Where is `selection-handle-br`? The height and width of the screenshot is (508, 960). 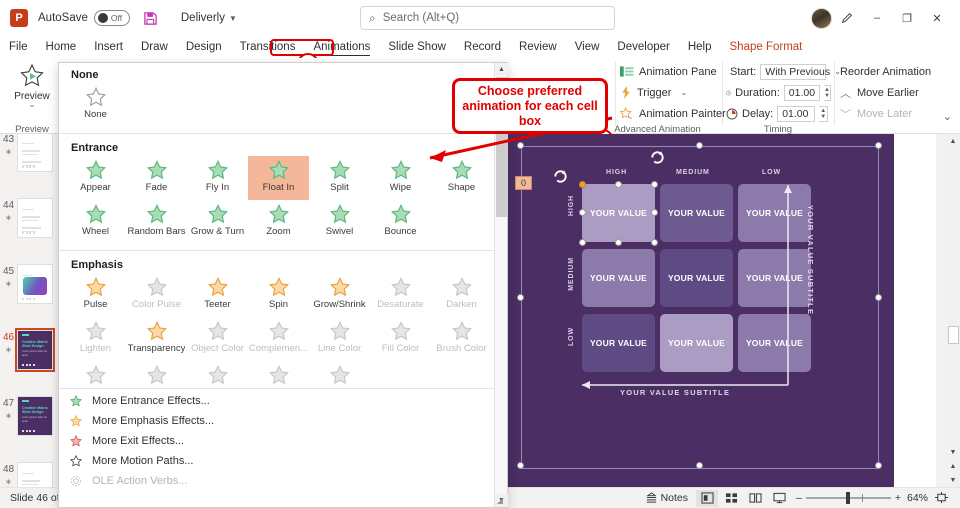 selection-handle-br is located at coordinates (878, 465).